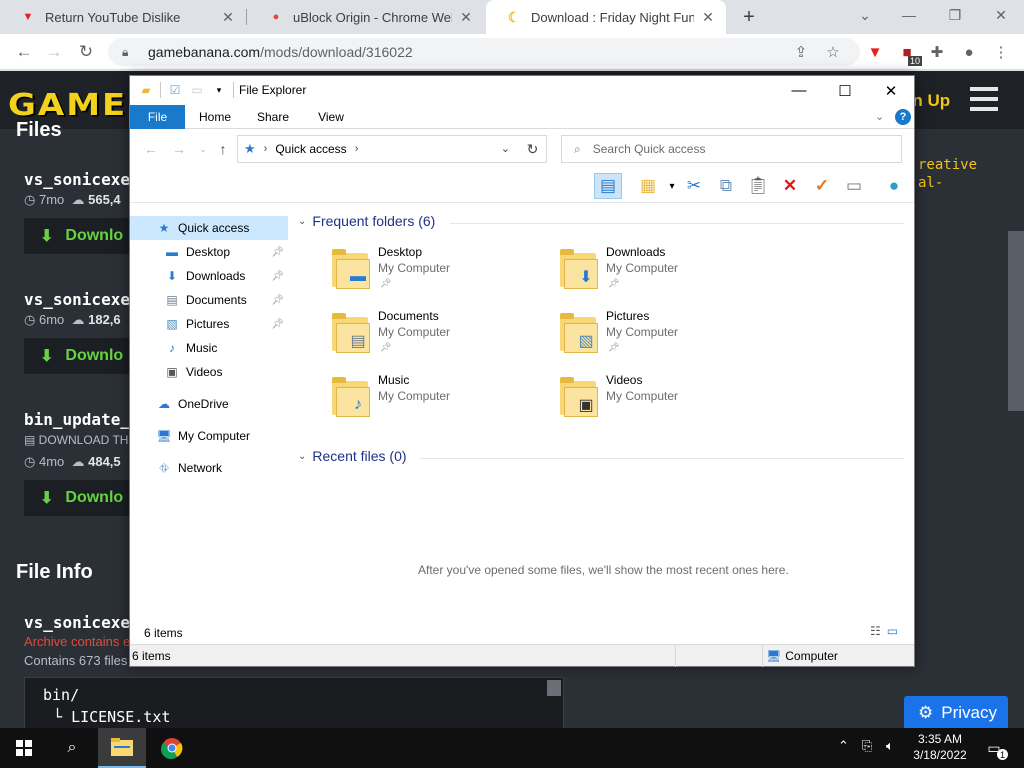 The image size is (1024, 768). I want to click on address-box: ★ › Quick access › ⌄, so click(392, 149).